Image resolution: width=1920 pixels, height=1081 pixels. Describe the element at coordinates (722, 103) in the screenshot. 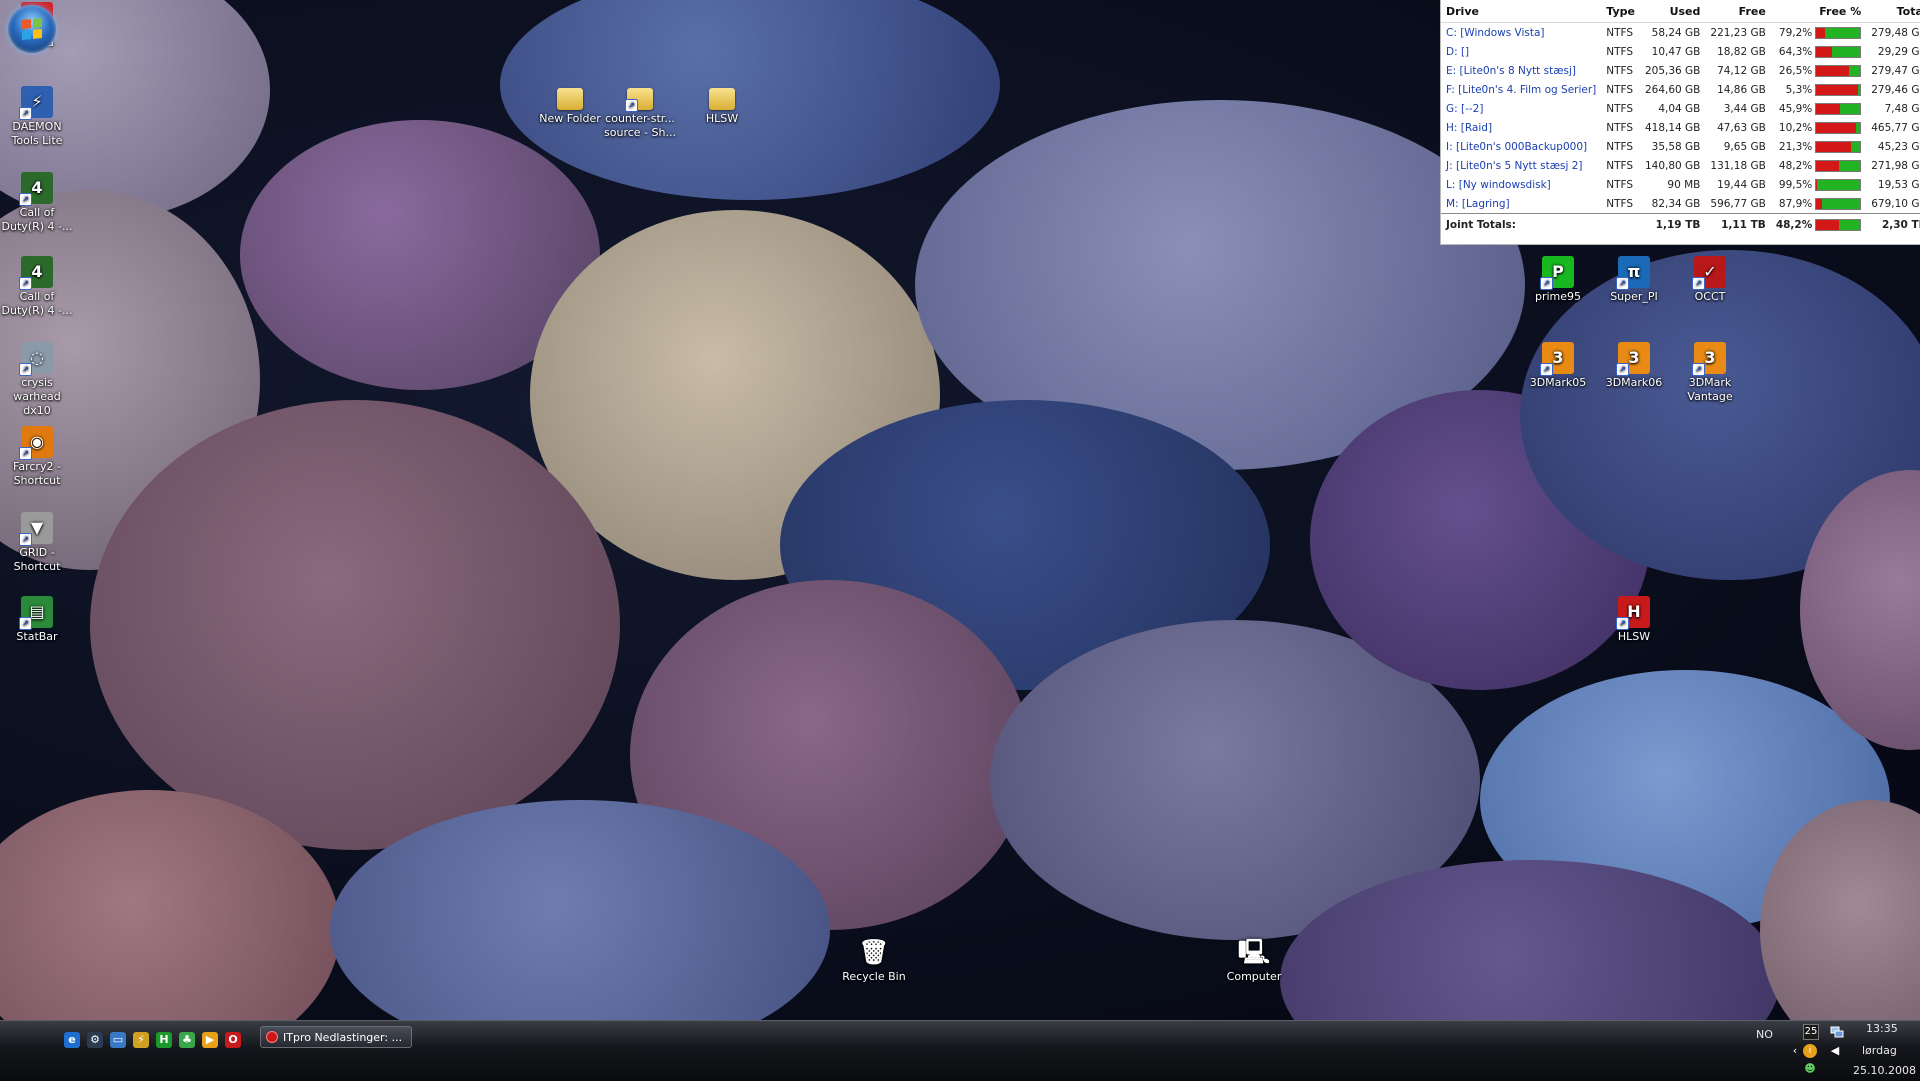

I see `desktop-icon: HLSW` at that location.